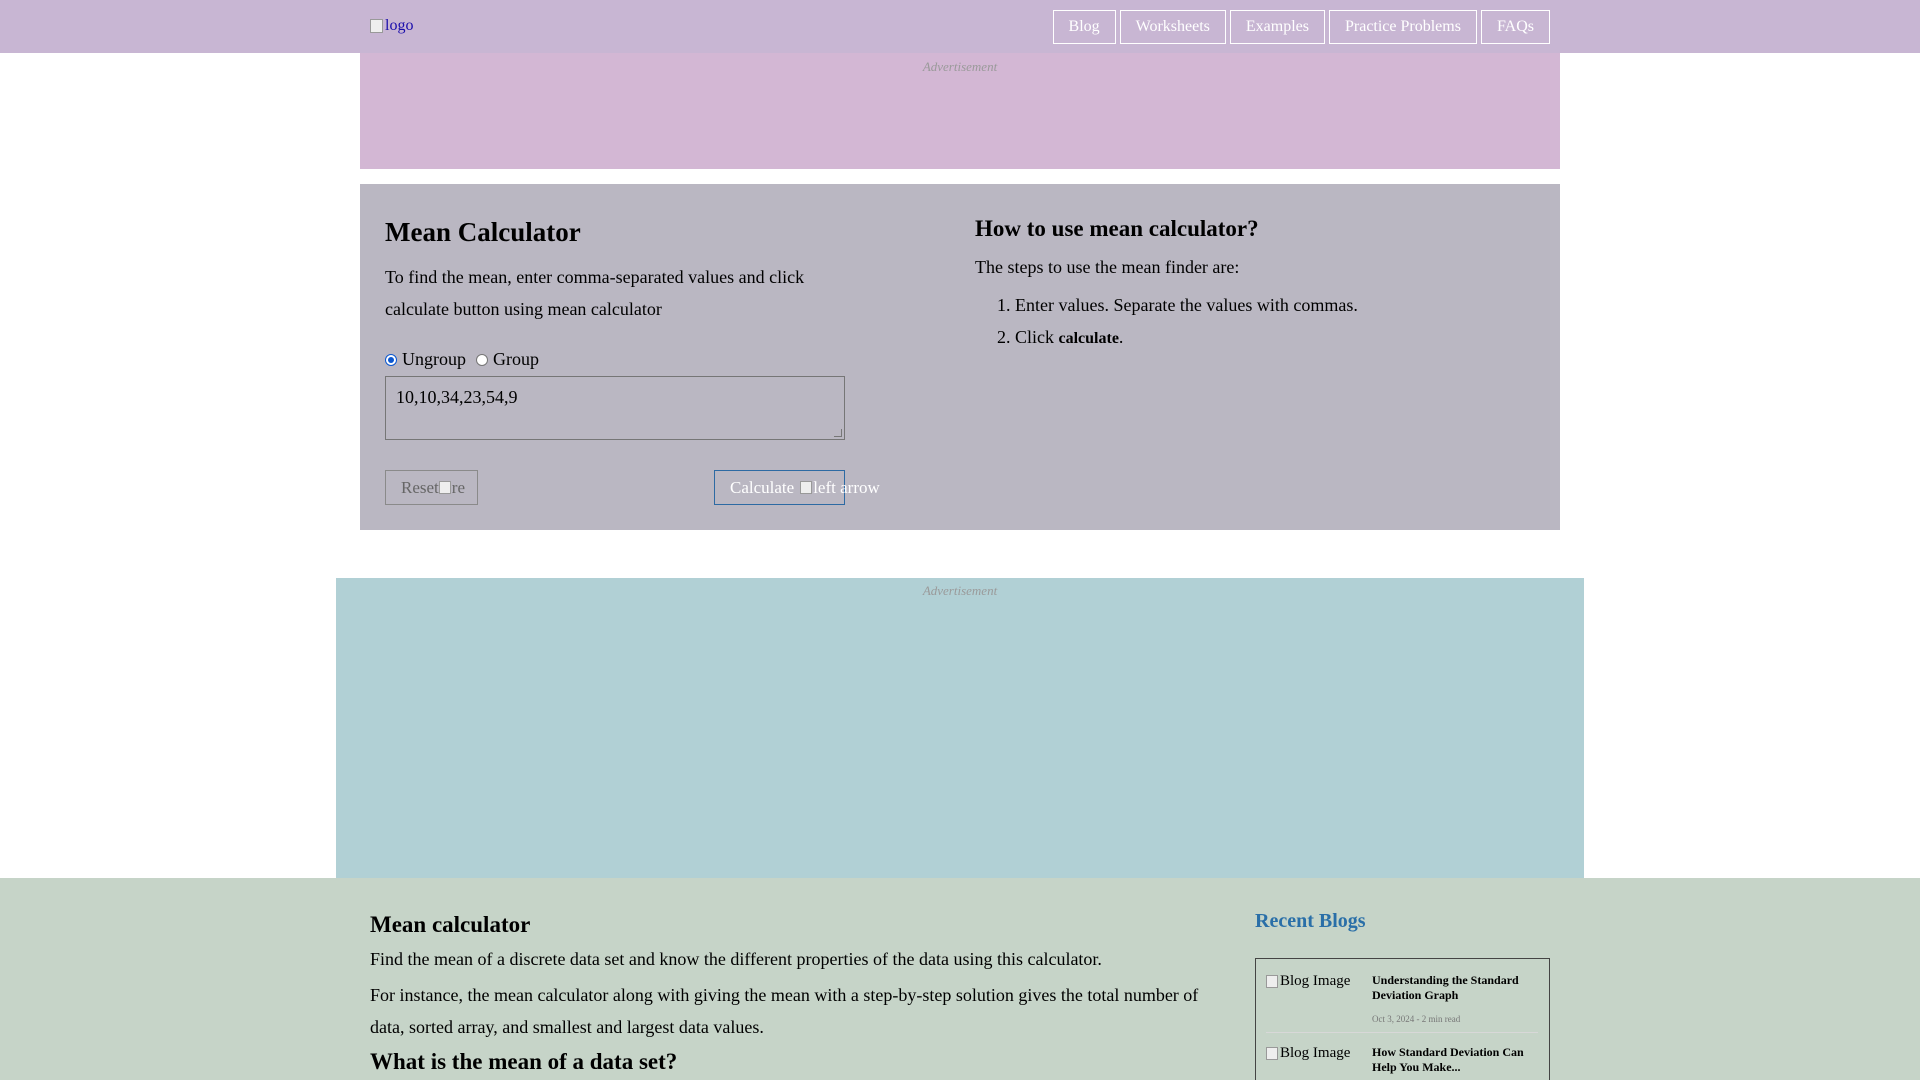 Image resolution: width=1920 pixels, height=1080 pixels. What do you see at coordinates (399, 25) in the screenshot?
I see `logo-alt-text: logo` at bounding box center [399, 25].